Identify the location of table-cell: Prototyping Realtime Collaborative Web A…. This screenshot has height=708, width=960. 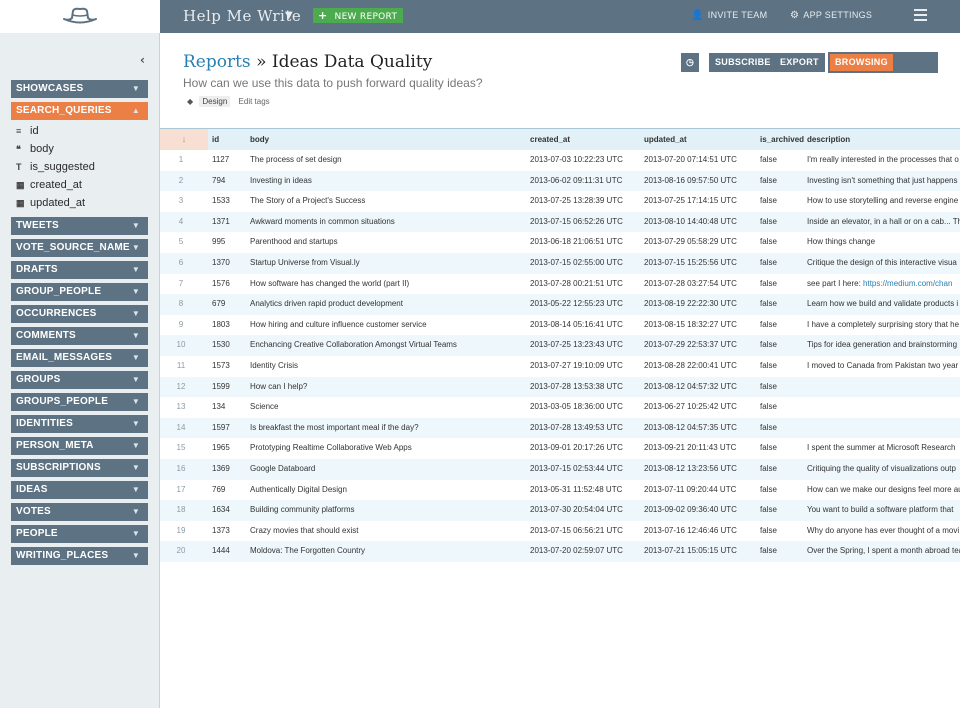
(331, 448).